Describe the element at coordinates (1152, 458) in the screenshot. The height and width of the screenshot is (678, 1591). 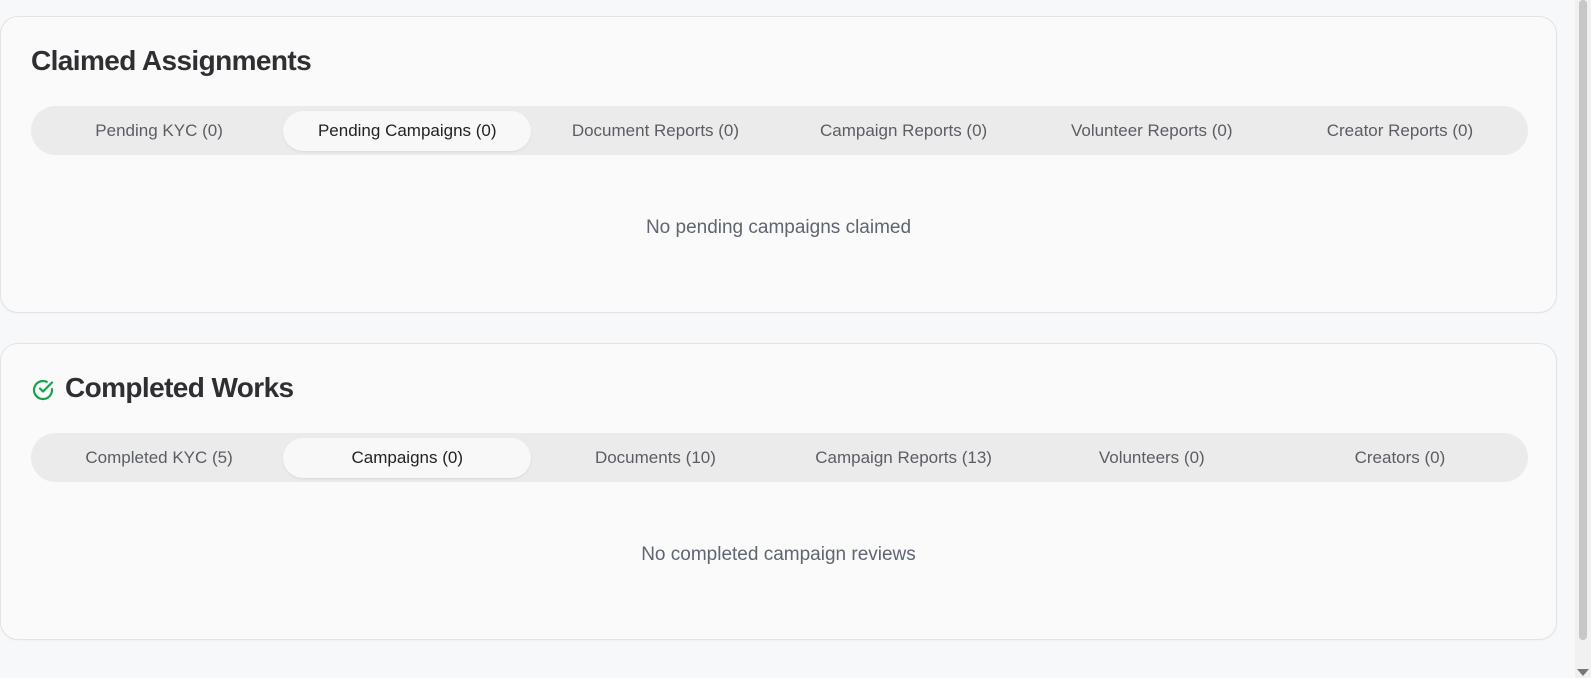
I see `tab-volunteers: Volunteers (0)` at that location.